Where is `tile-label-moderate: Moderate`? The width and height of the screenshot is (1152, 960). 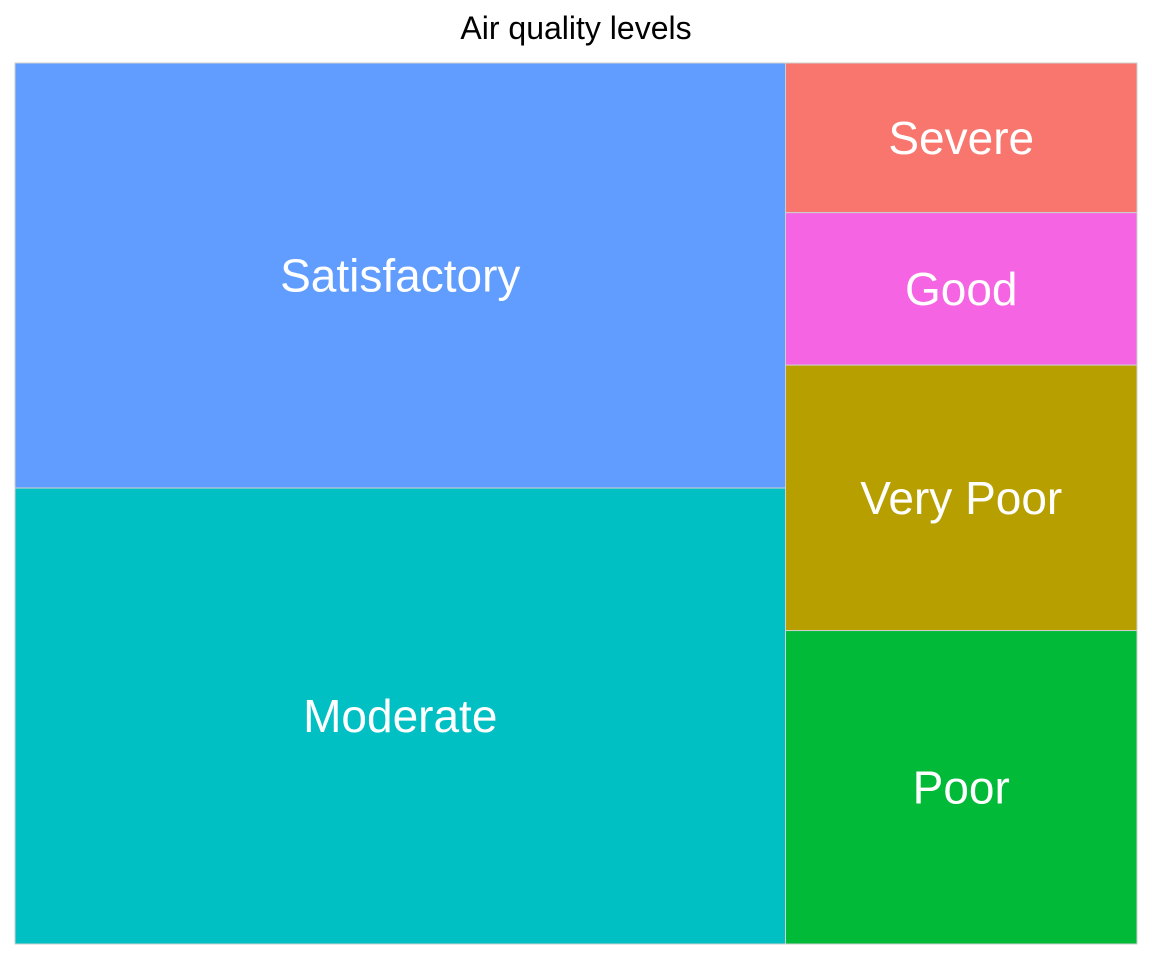
tile-label-moderate: Moderate is located at coordinates (400, 716).